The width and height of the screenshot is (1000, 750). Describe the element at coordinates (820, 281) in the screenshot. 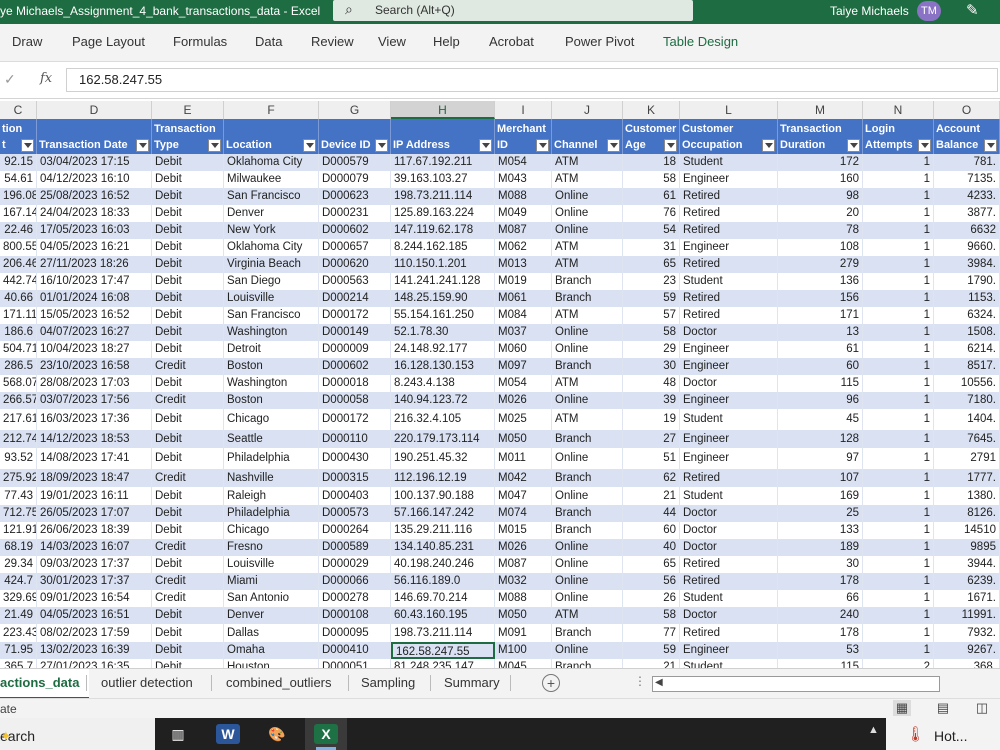

I see `table-cell: 136` at that location.